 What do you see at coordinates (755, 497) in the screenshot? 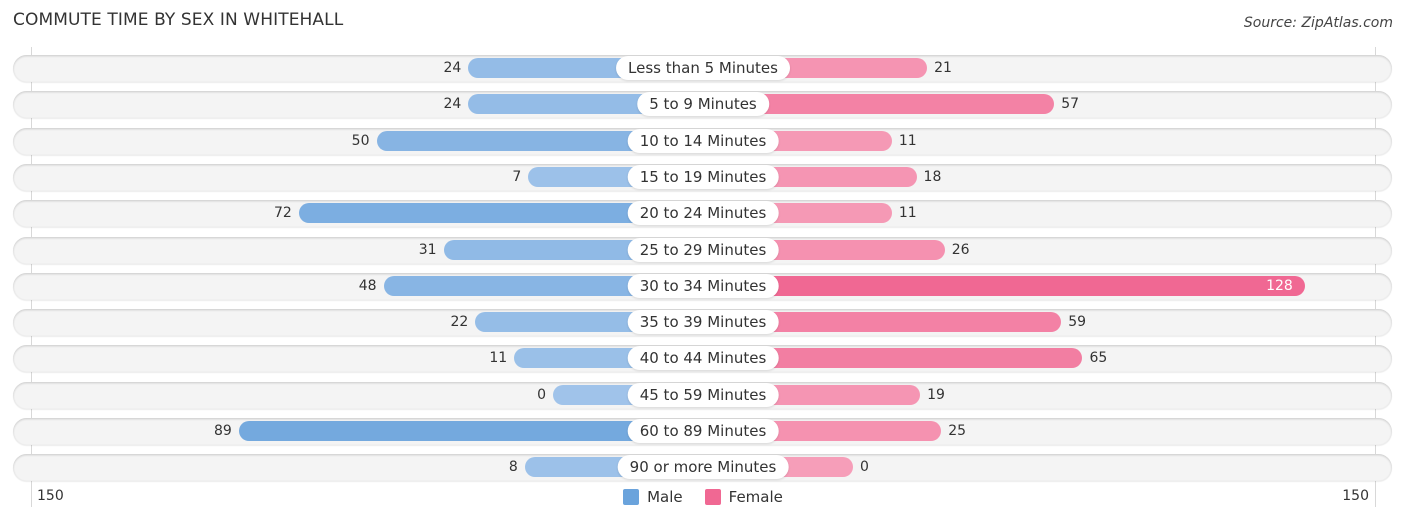
I see `legend-label-female: Female` at bounding box center [755, 497].